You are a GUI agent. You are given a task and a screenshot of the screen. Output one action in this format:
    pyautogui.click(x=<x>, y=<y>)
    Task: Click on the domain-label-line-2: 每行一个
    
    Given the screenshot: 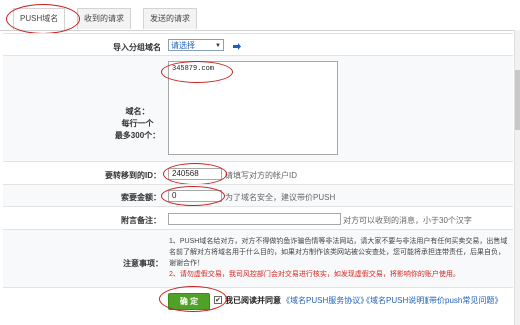 What is the action you would take?
    pyautogui.click(x=137, y=123)
    